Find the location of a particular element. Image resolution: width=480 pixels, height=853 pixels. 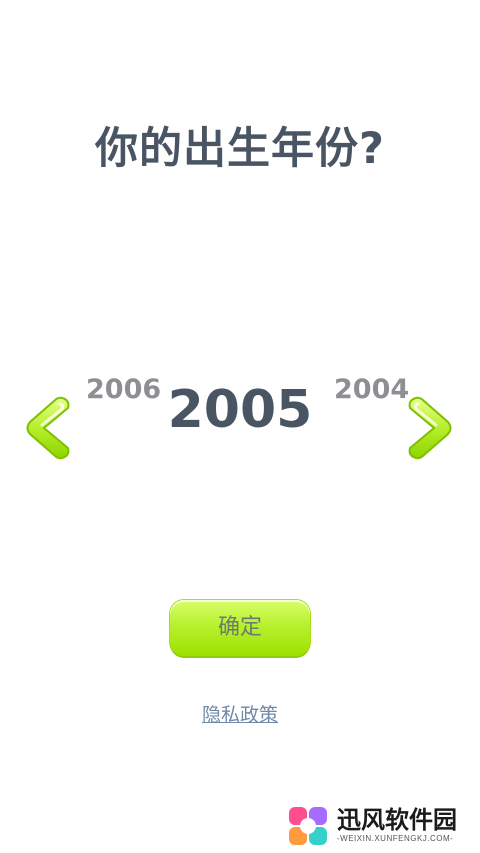

next-year-button is located at coordinates (429, 428).